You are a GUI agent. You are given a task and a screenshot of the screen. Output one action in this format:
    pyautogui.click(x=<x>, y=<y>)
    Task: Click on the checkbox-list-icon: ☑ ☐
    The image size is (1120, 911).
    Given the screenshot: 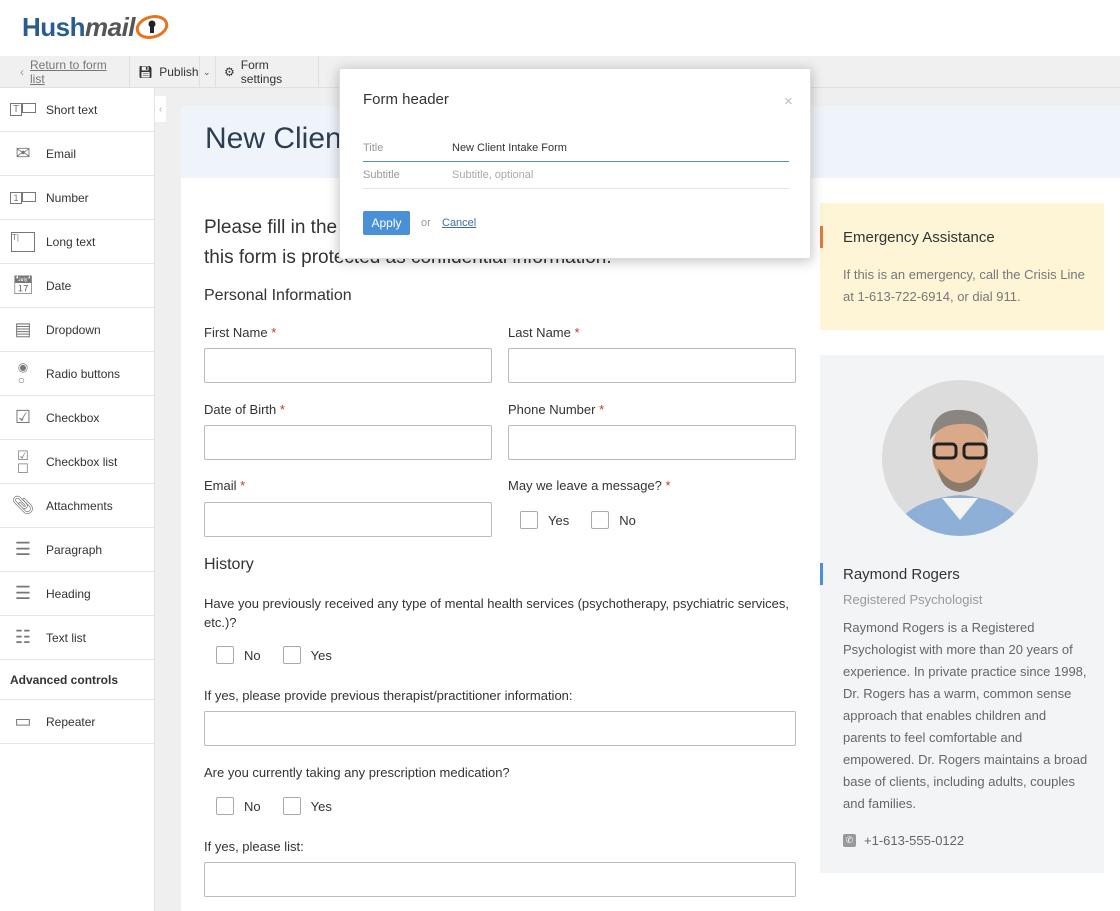 What is the action you would take?
    pyautogui.click(x=23, y=461)
    